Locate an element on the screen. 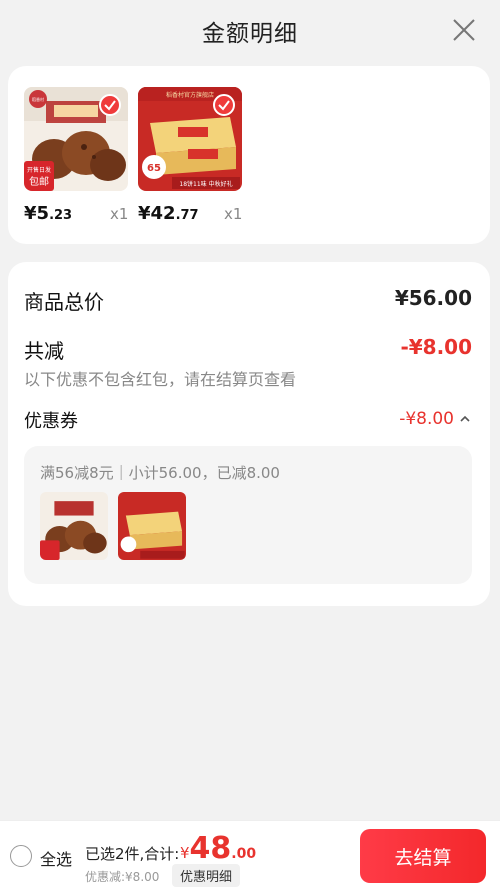  product-item: 开售日发 包邮 稻香村 ¥5.23 x1 is located at coordinates (76, 155).